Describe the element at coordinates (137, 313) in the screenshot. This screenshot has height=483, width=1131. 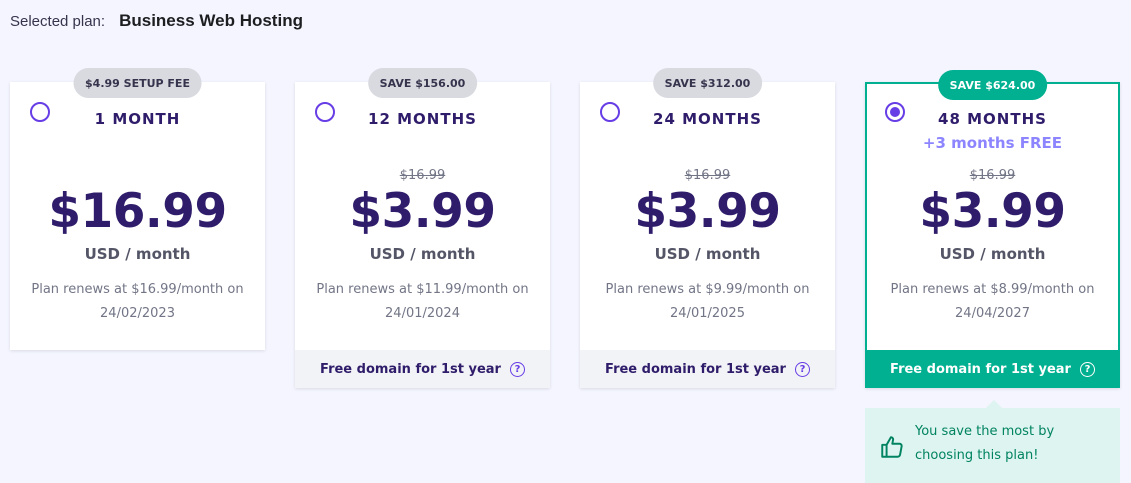
I see `renewal-date: 24/02/2023` at that location.